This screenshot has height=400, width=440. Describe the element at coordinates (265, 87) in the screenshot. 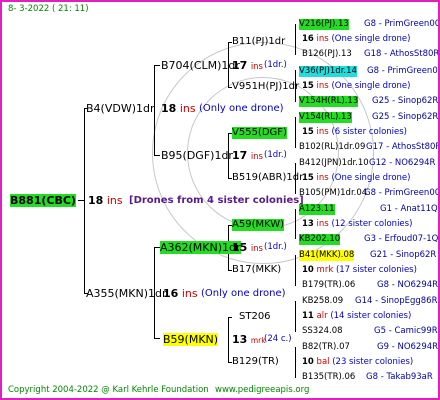

I see `g3-queen-2: V951H(PJ)1dr` at that location.